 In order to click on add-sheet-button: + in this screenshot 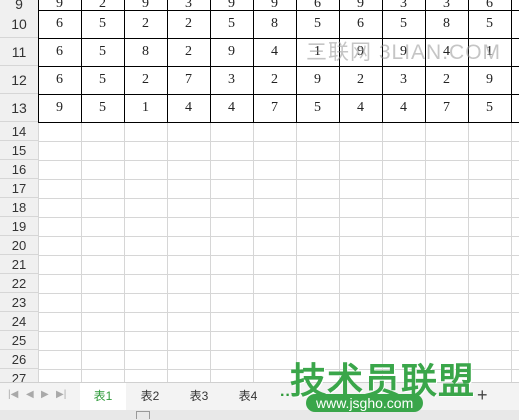, I will do `click(482, 395)`.